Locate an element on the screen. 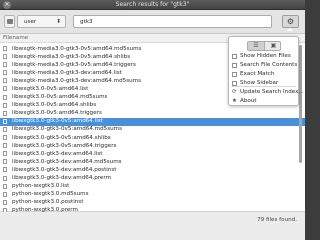 The image size is (320, 240). file-row: libwxgtk3.0-gtk3-0v5:amd64.md5sums is located at coordinates (152, 130).